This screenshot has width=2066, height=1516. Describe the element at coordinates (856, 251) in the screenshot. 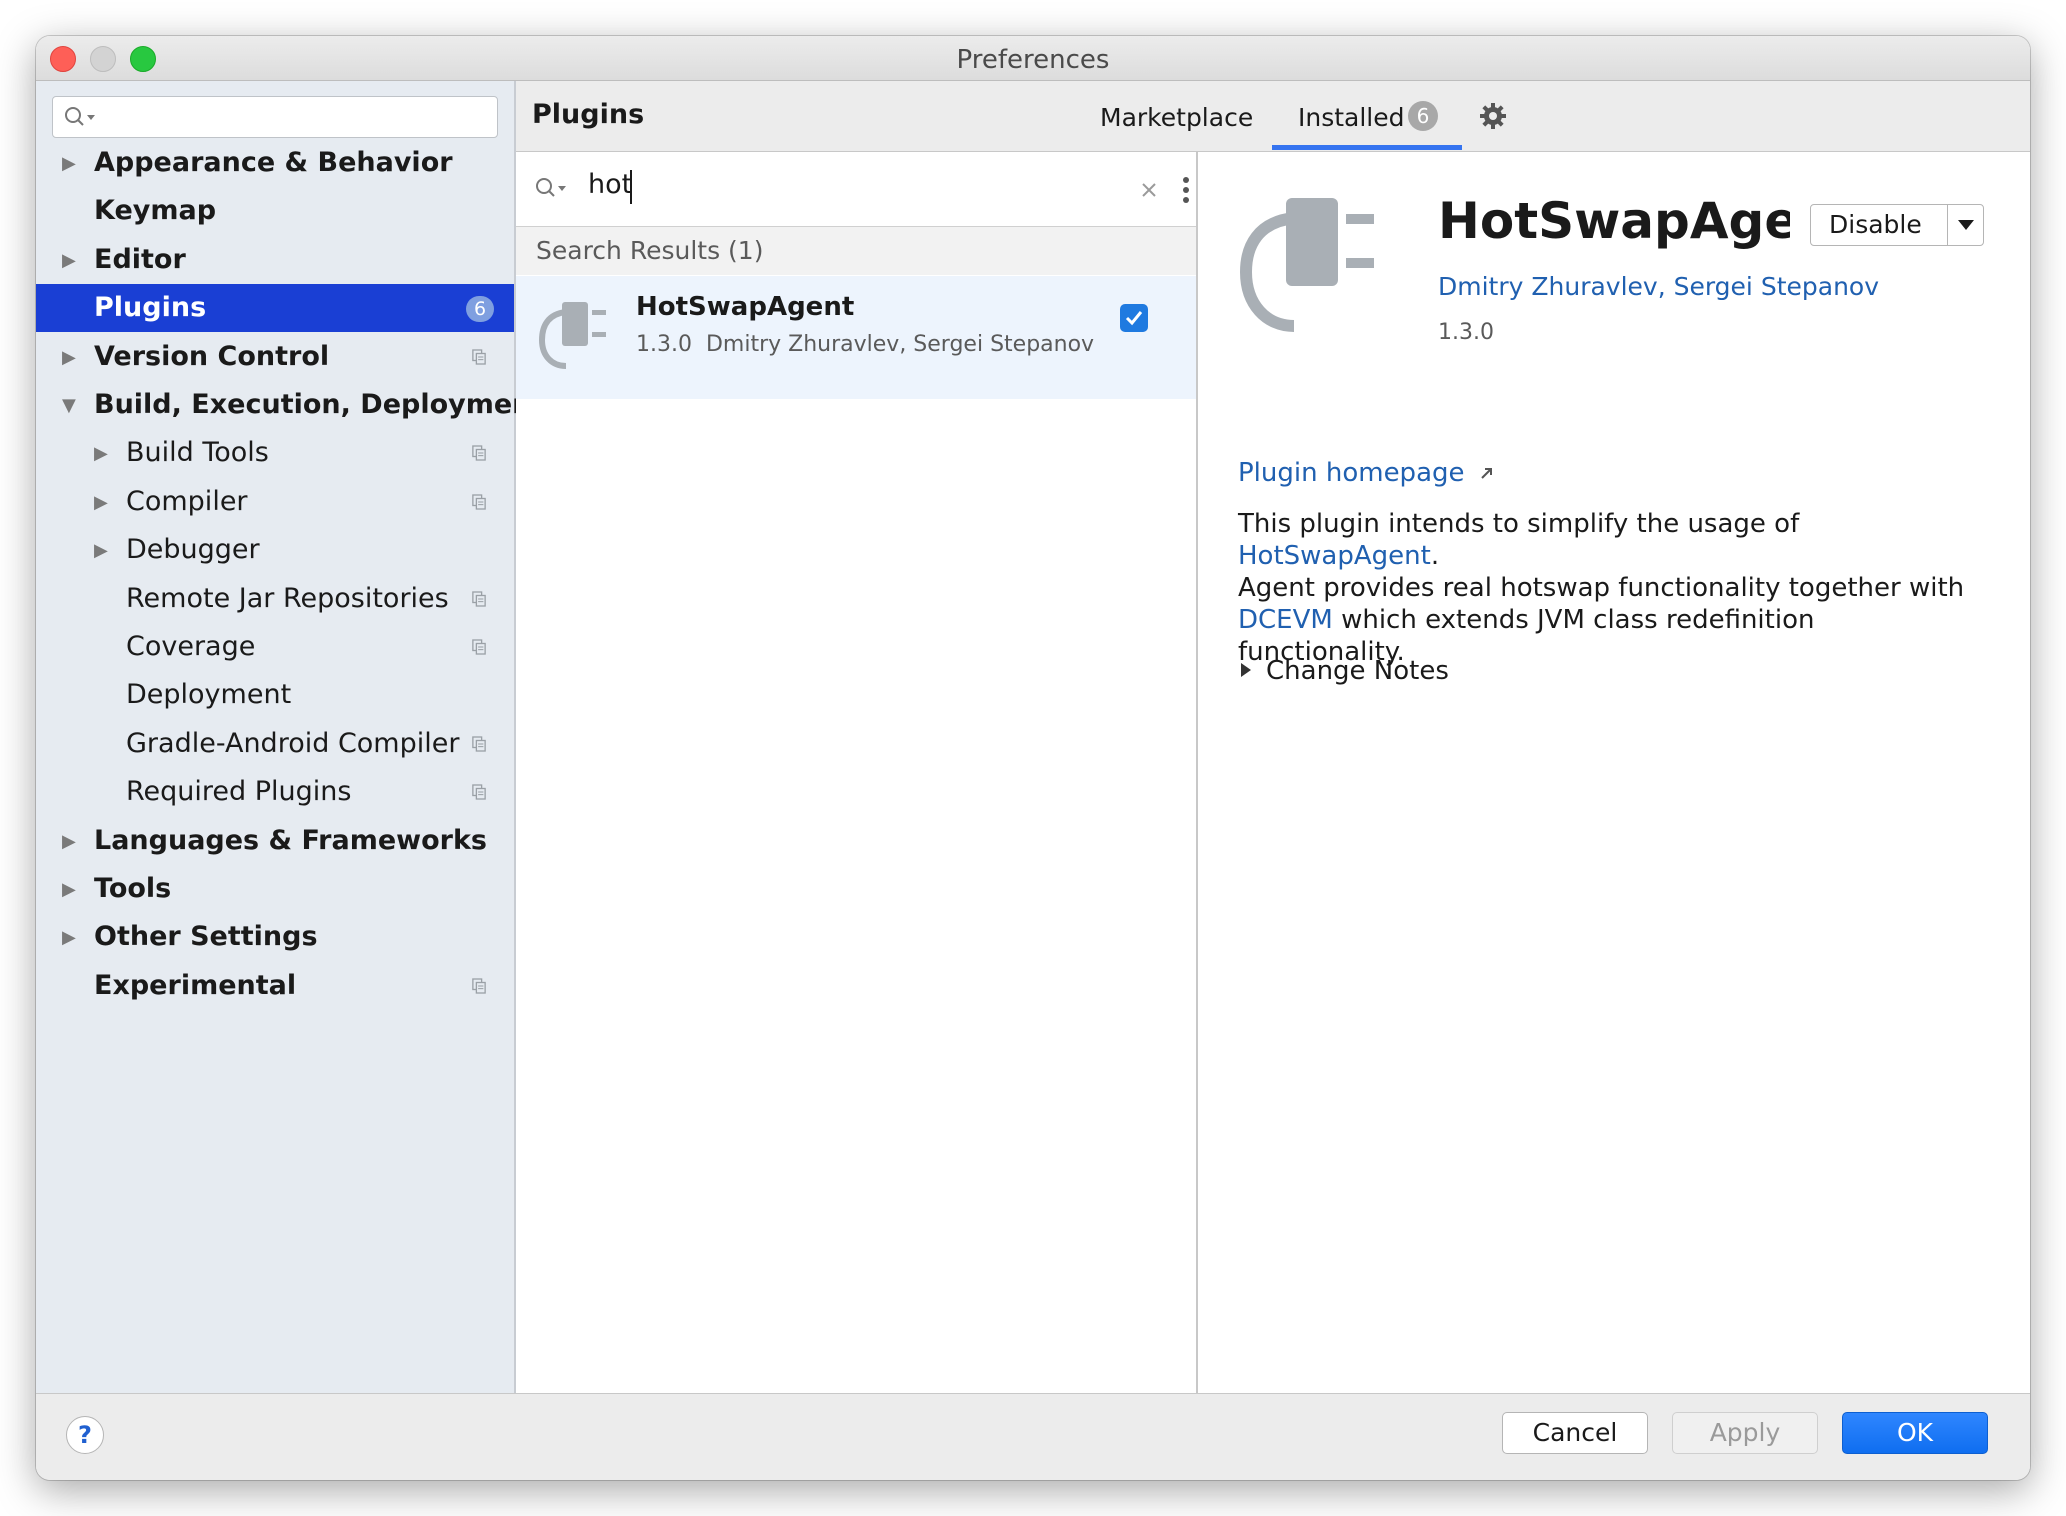

I see `search-results-header: Search Results (1)` at that location.